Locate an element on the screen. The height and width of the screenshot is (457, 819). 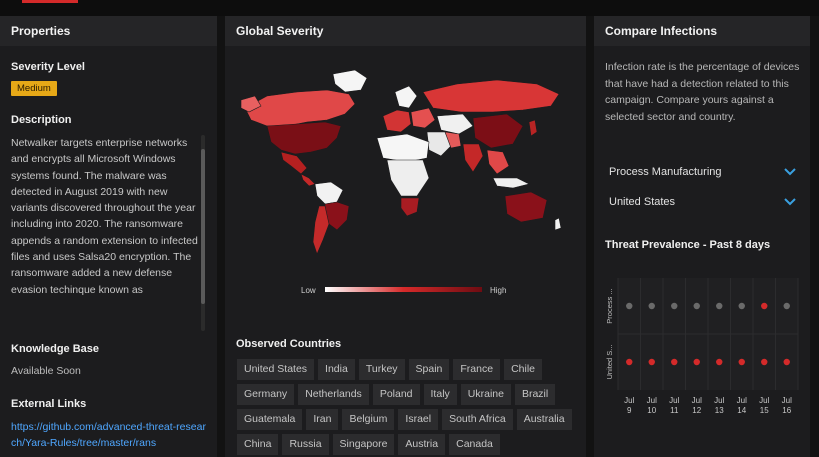
country-select-value: United States is located at coordinates (642, 202).